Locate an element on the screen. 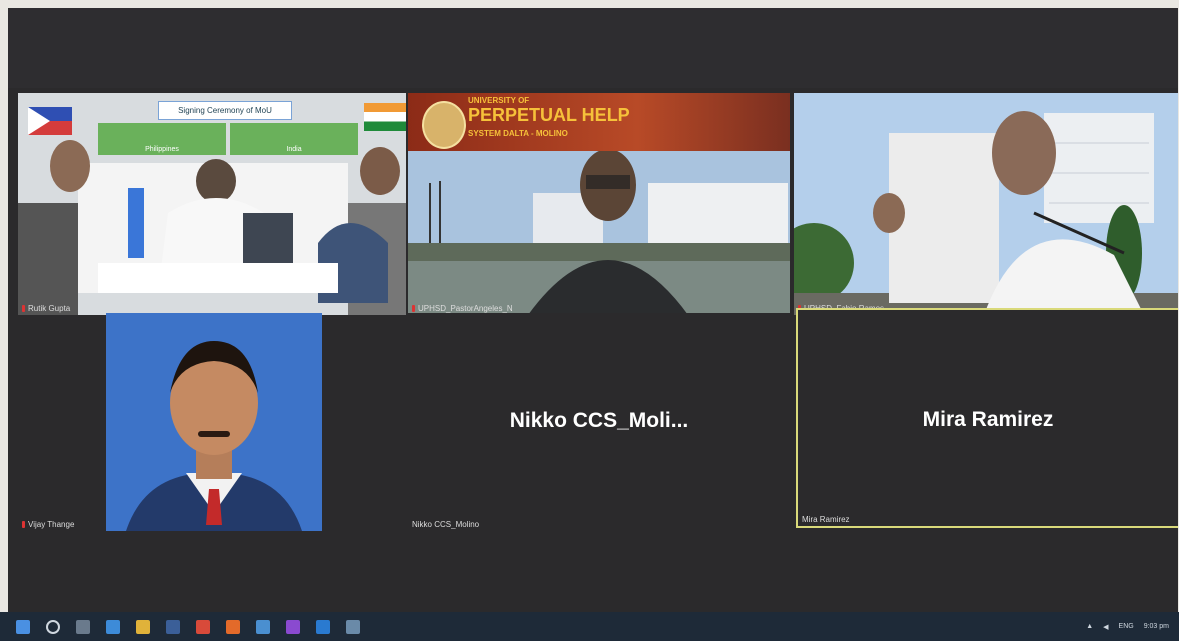 The image size is (1179, 641). participant-name: Vijay Thange is located at coordinates (48, 524).